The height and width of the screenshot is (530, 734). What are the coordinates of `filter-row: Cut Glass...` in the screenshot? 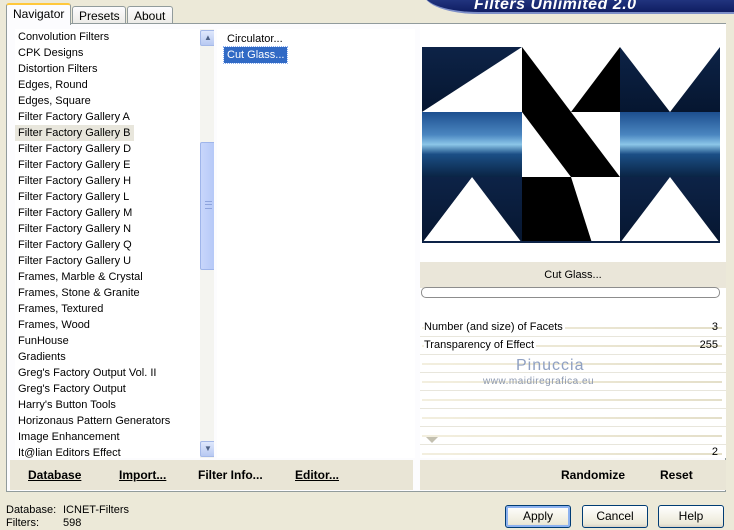 It's located at (316, 55).